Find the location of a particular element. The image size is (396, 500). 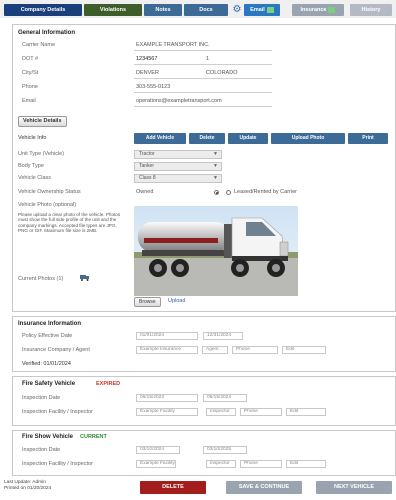

dot-suffix-value: 1 is located at coordinates (208, 59).